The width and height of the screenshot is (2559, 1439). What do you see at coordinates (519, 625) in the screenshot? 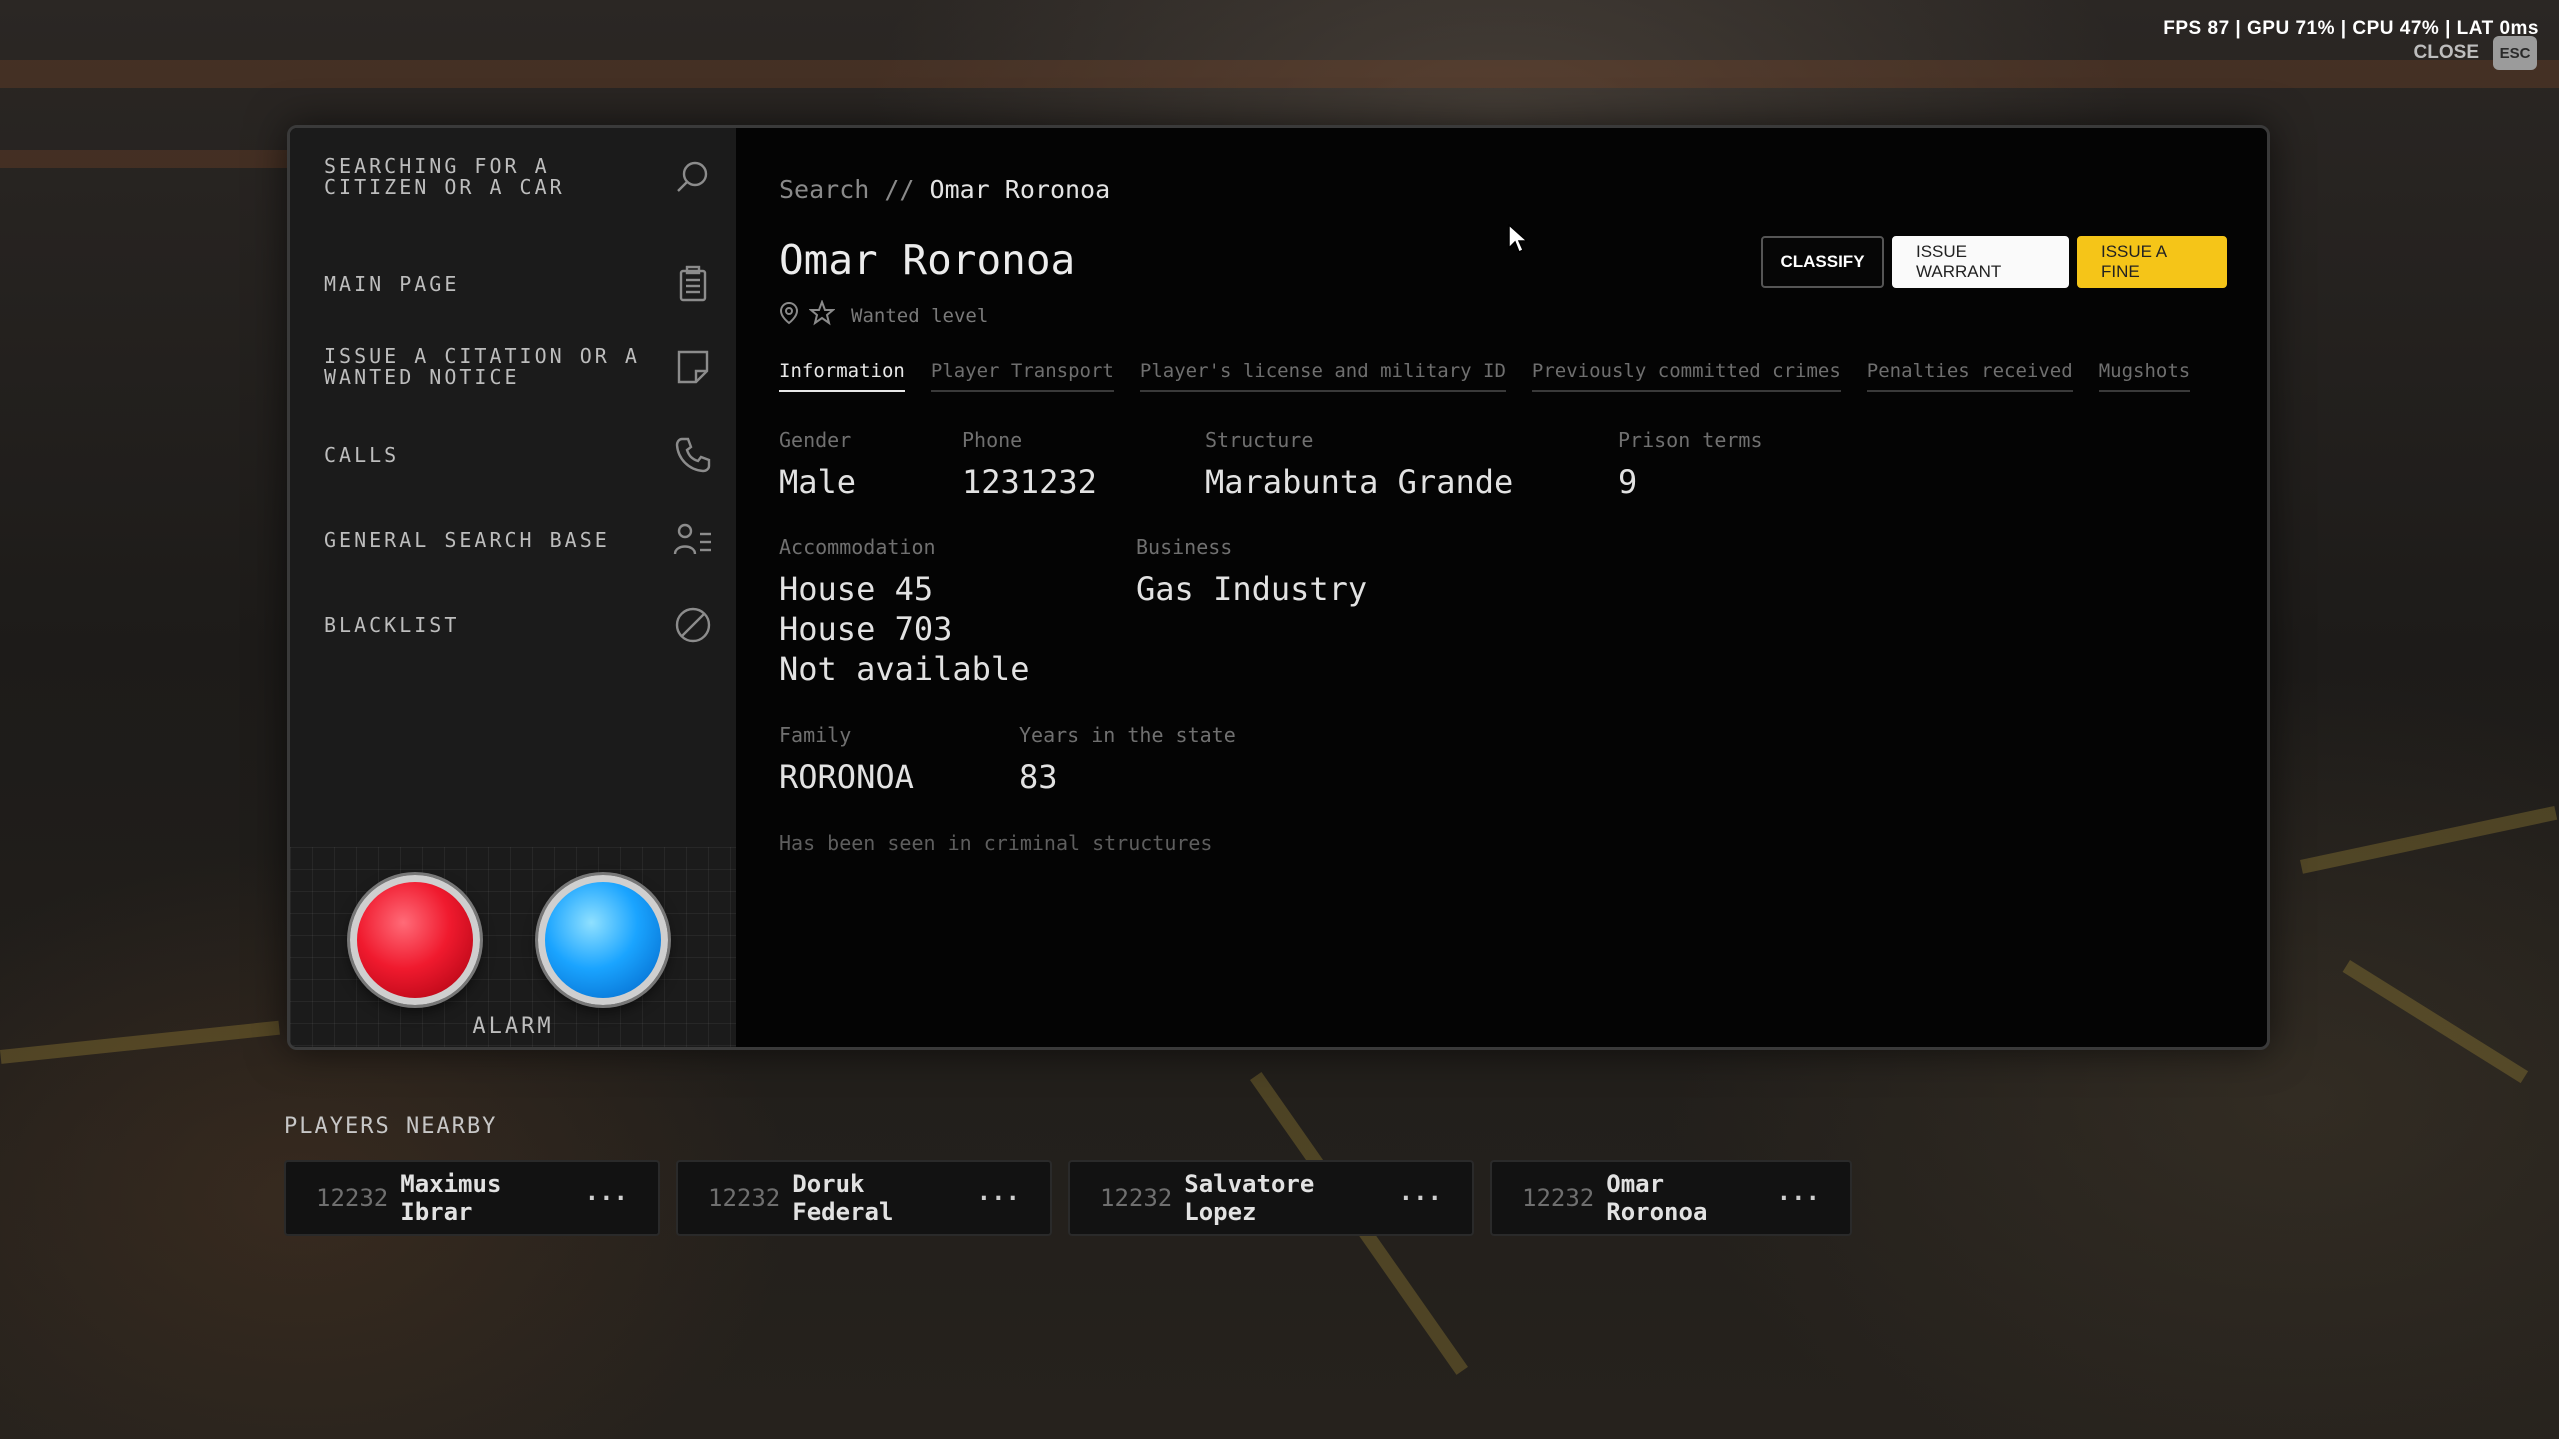
I see `sidebar-item-blacklist: BLACKLIST` at bounding box center [519, 625].